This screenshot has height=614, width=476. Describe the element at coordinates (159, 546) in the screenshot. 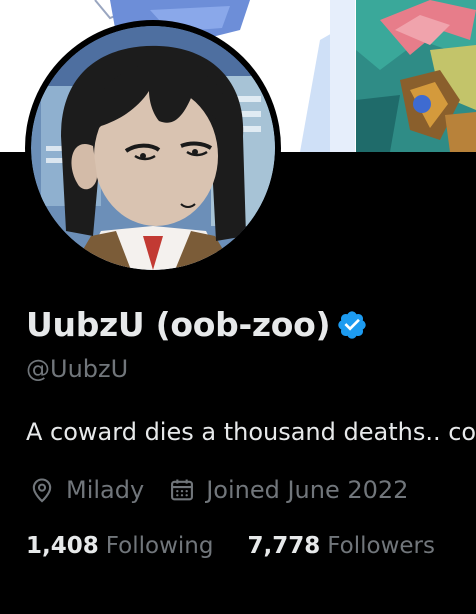

I see `following-label: Following` at that location.